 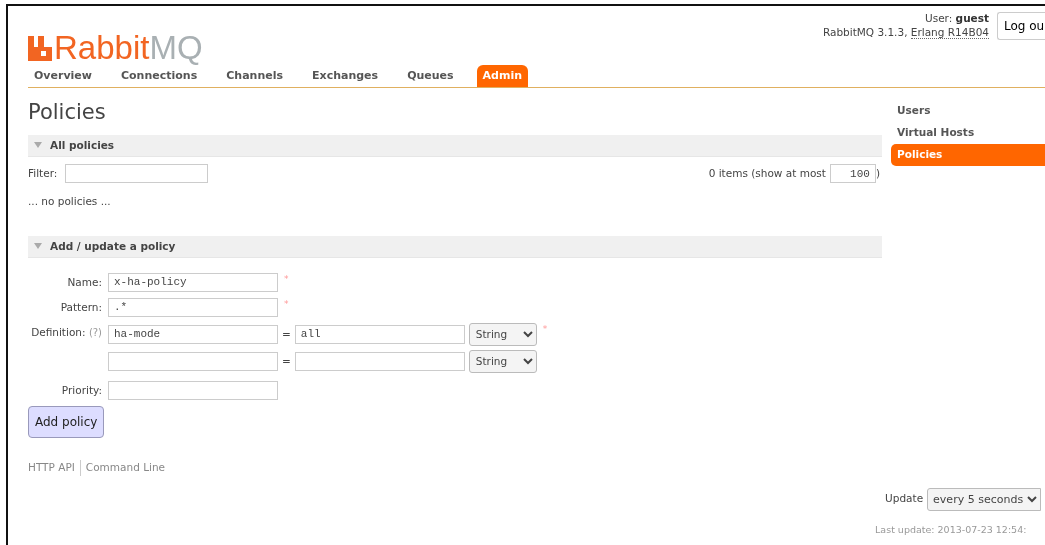 What do you see at coordinates (122, 467) in the screenshot?
I see `footer-link: Command Line` at bounding box center [122, 467].